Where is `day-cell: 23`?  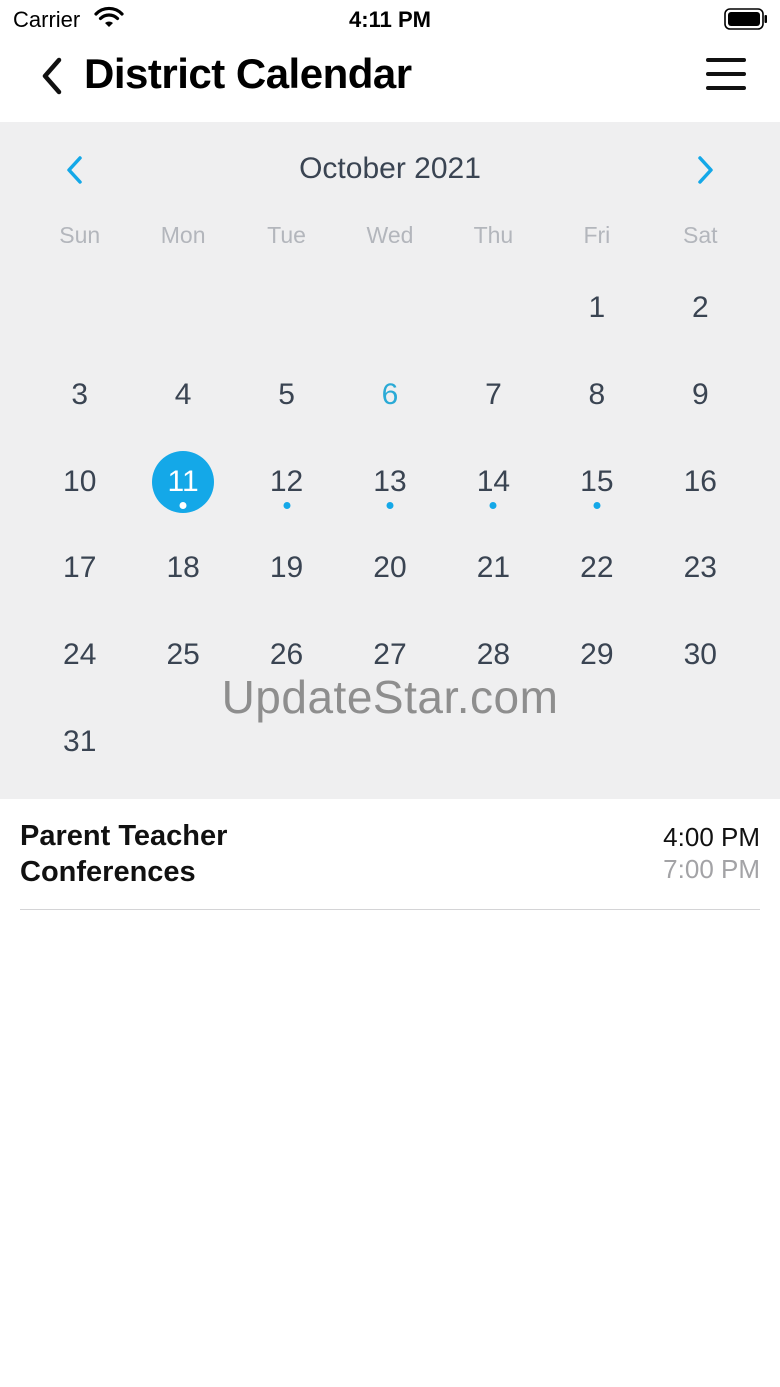 day-cell: 23 is located at coordinates (700, 568).